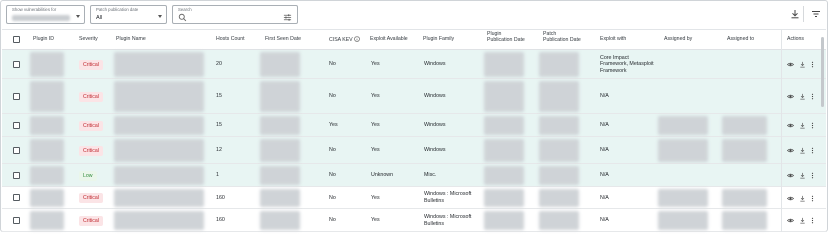 This screenshot has width=828, height=240. I want to click on exploit-available-value: Unknown, so click(382, 175).